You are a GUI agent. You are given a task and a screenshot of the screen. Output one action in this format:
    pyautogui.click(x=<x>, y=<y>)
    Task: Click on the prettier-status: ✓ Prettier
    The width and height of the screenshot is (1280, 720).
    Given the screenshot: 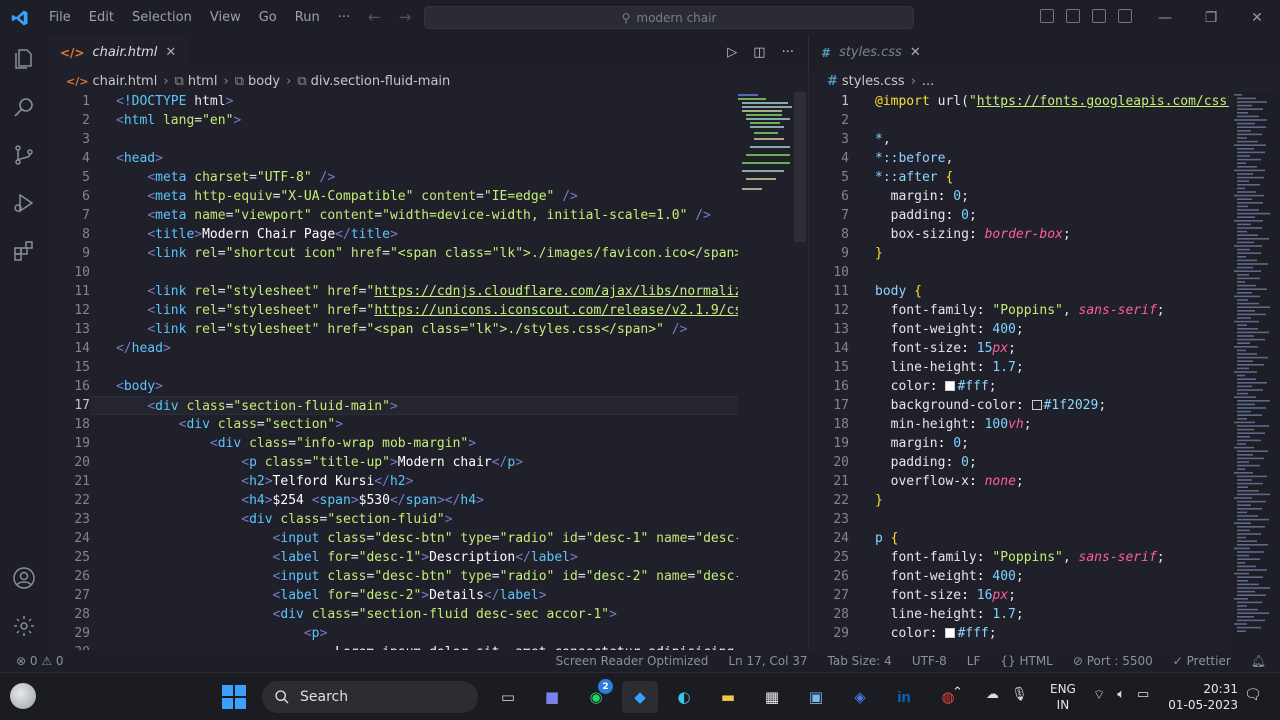 What is the action you would take?
    pyautogui.click(x=1202, y=661)
    